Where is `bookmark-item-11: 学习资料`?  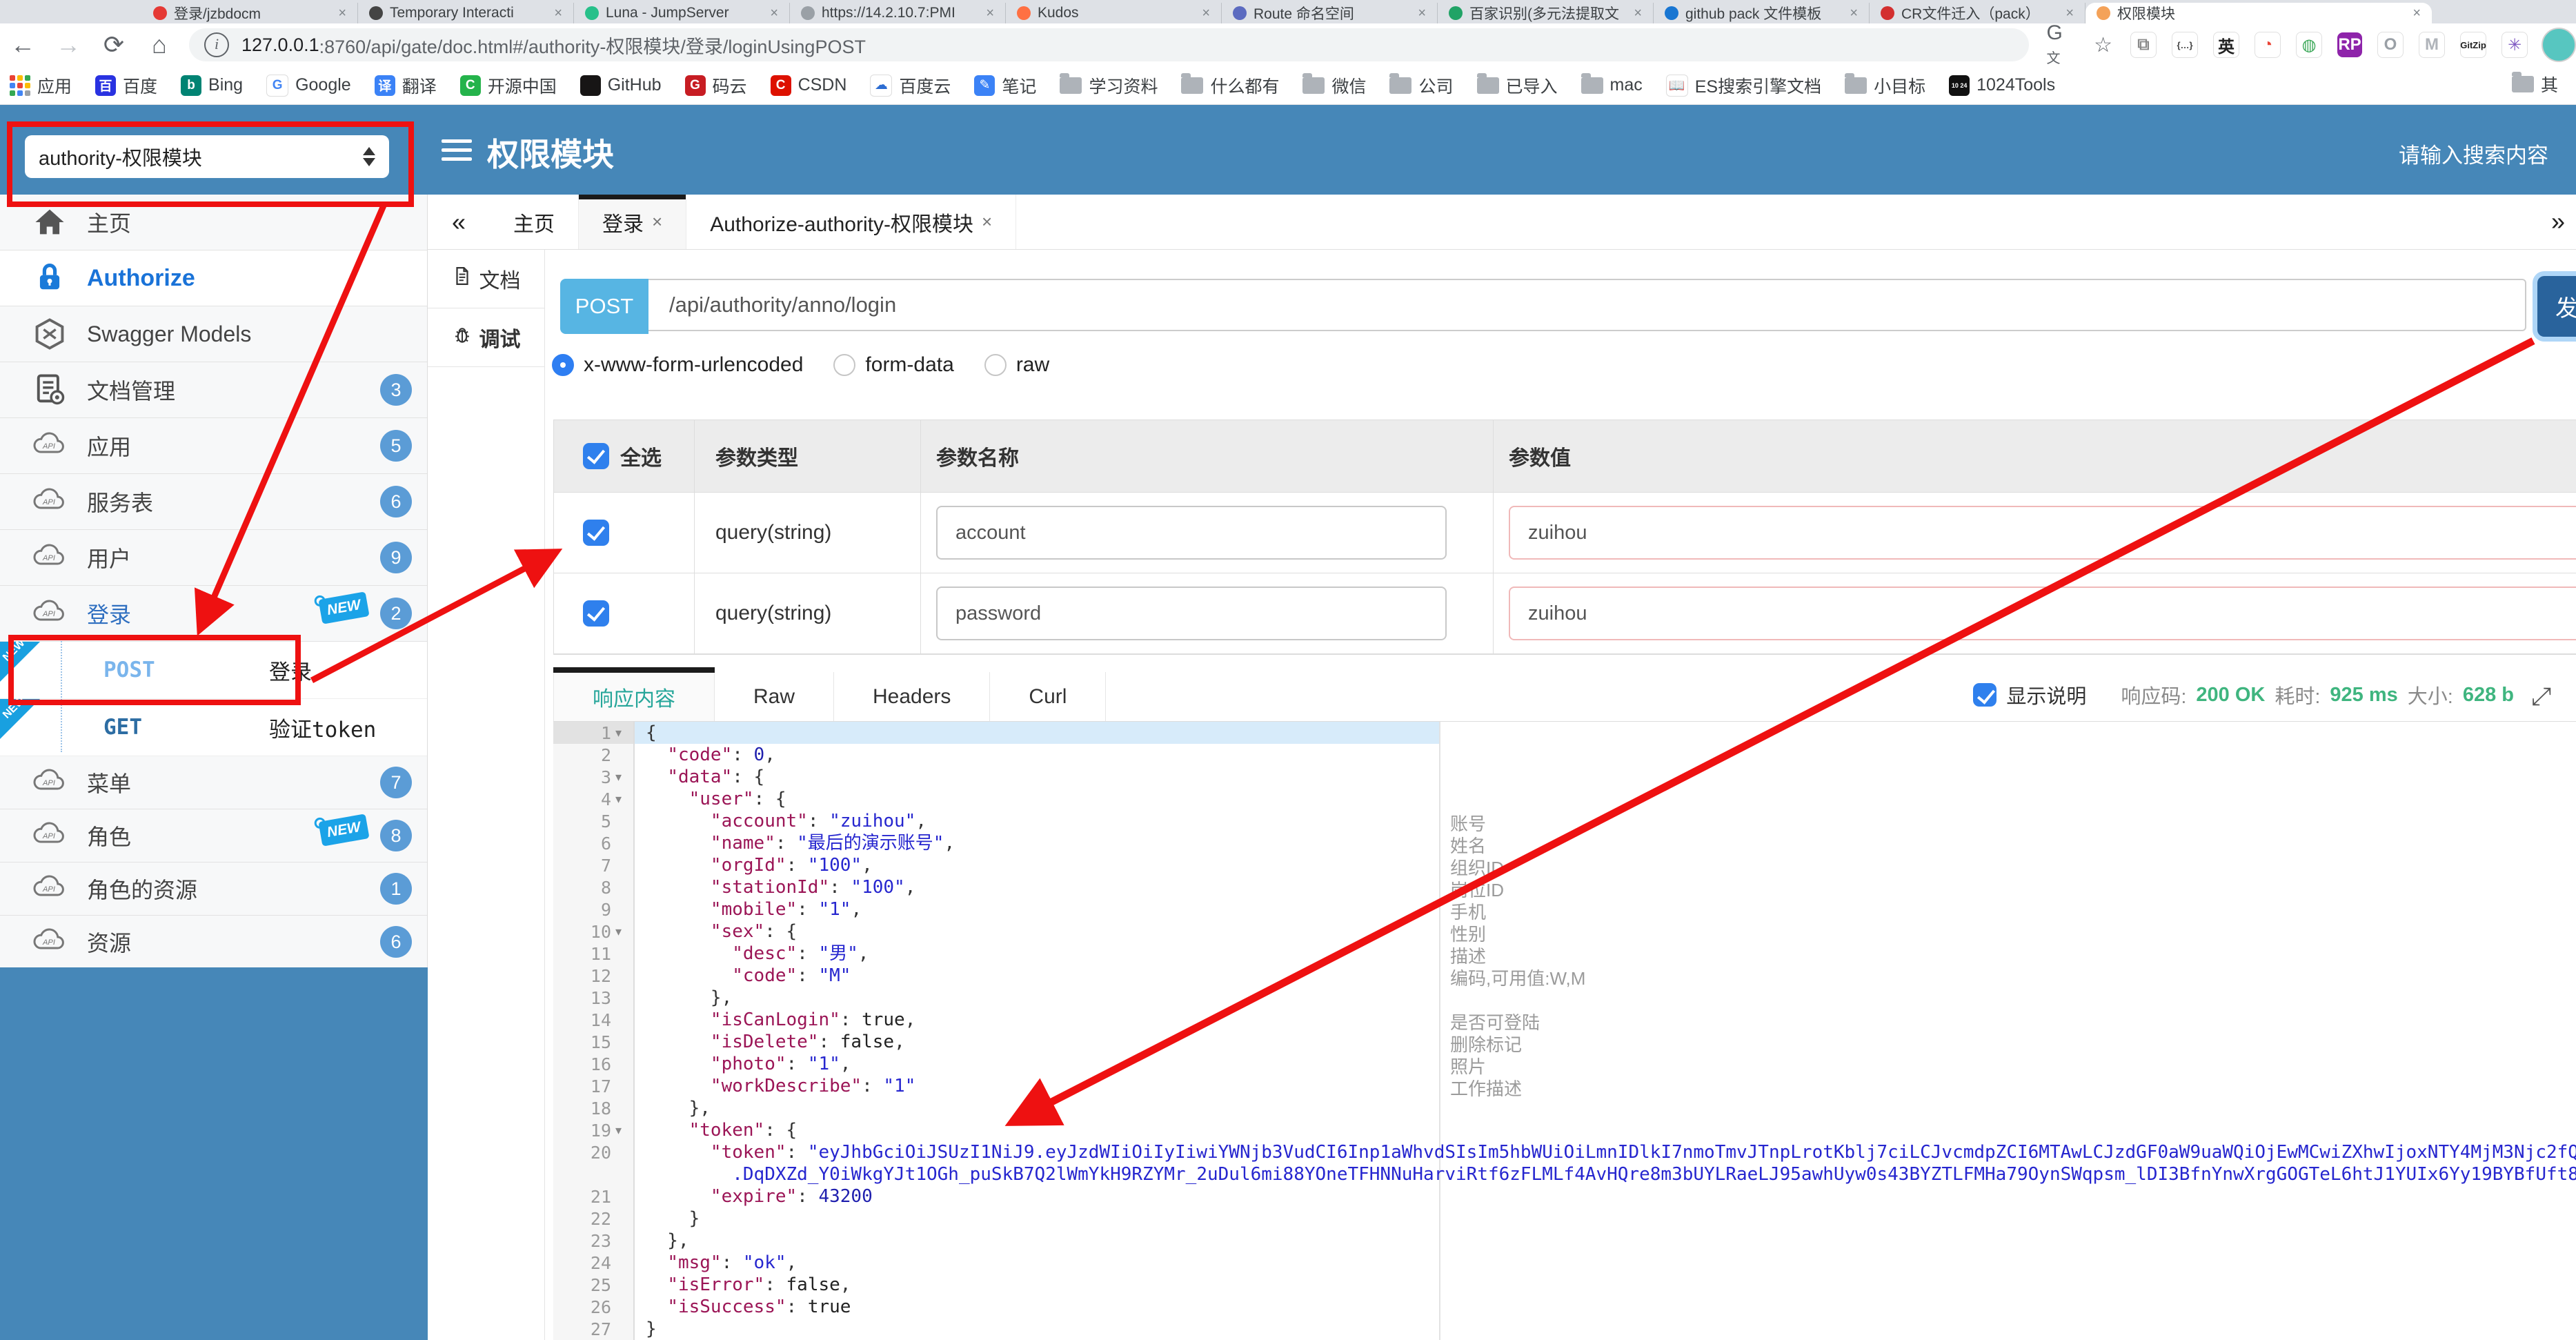
bookmark-item-11: 学习资料 is located at coordinates (1109, 85).